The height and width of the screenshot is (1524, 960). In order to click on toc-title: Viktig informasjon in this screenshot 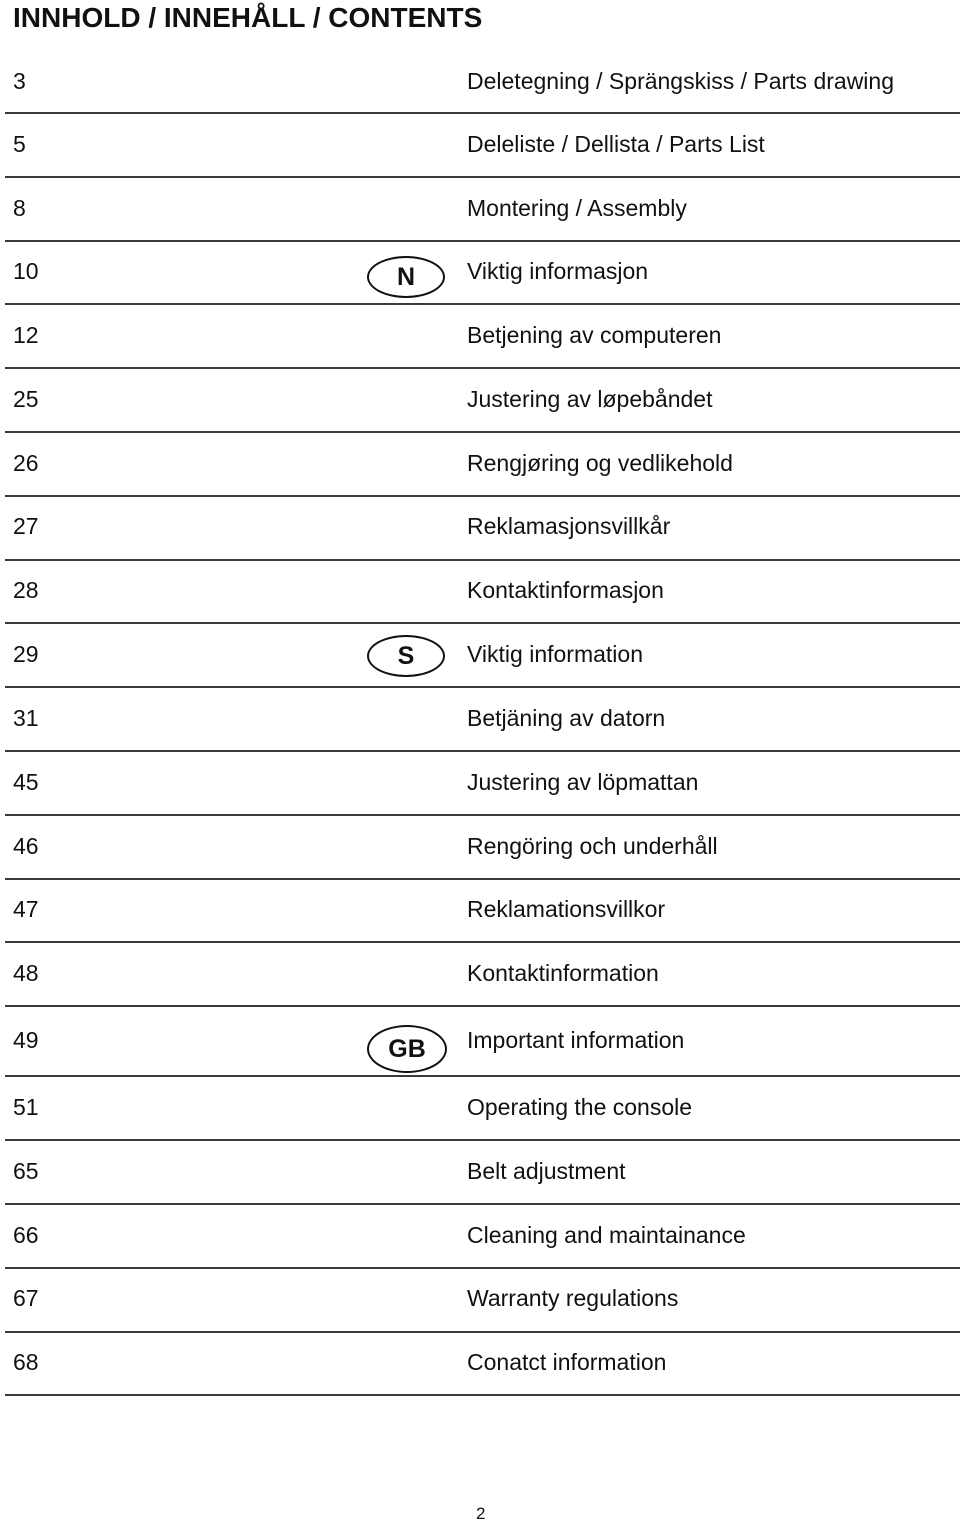, I will do `click(558, 271)`.